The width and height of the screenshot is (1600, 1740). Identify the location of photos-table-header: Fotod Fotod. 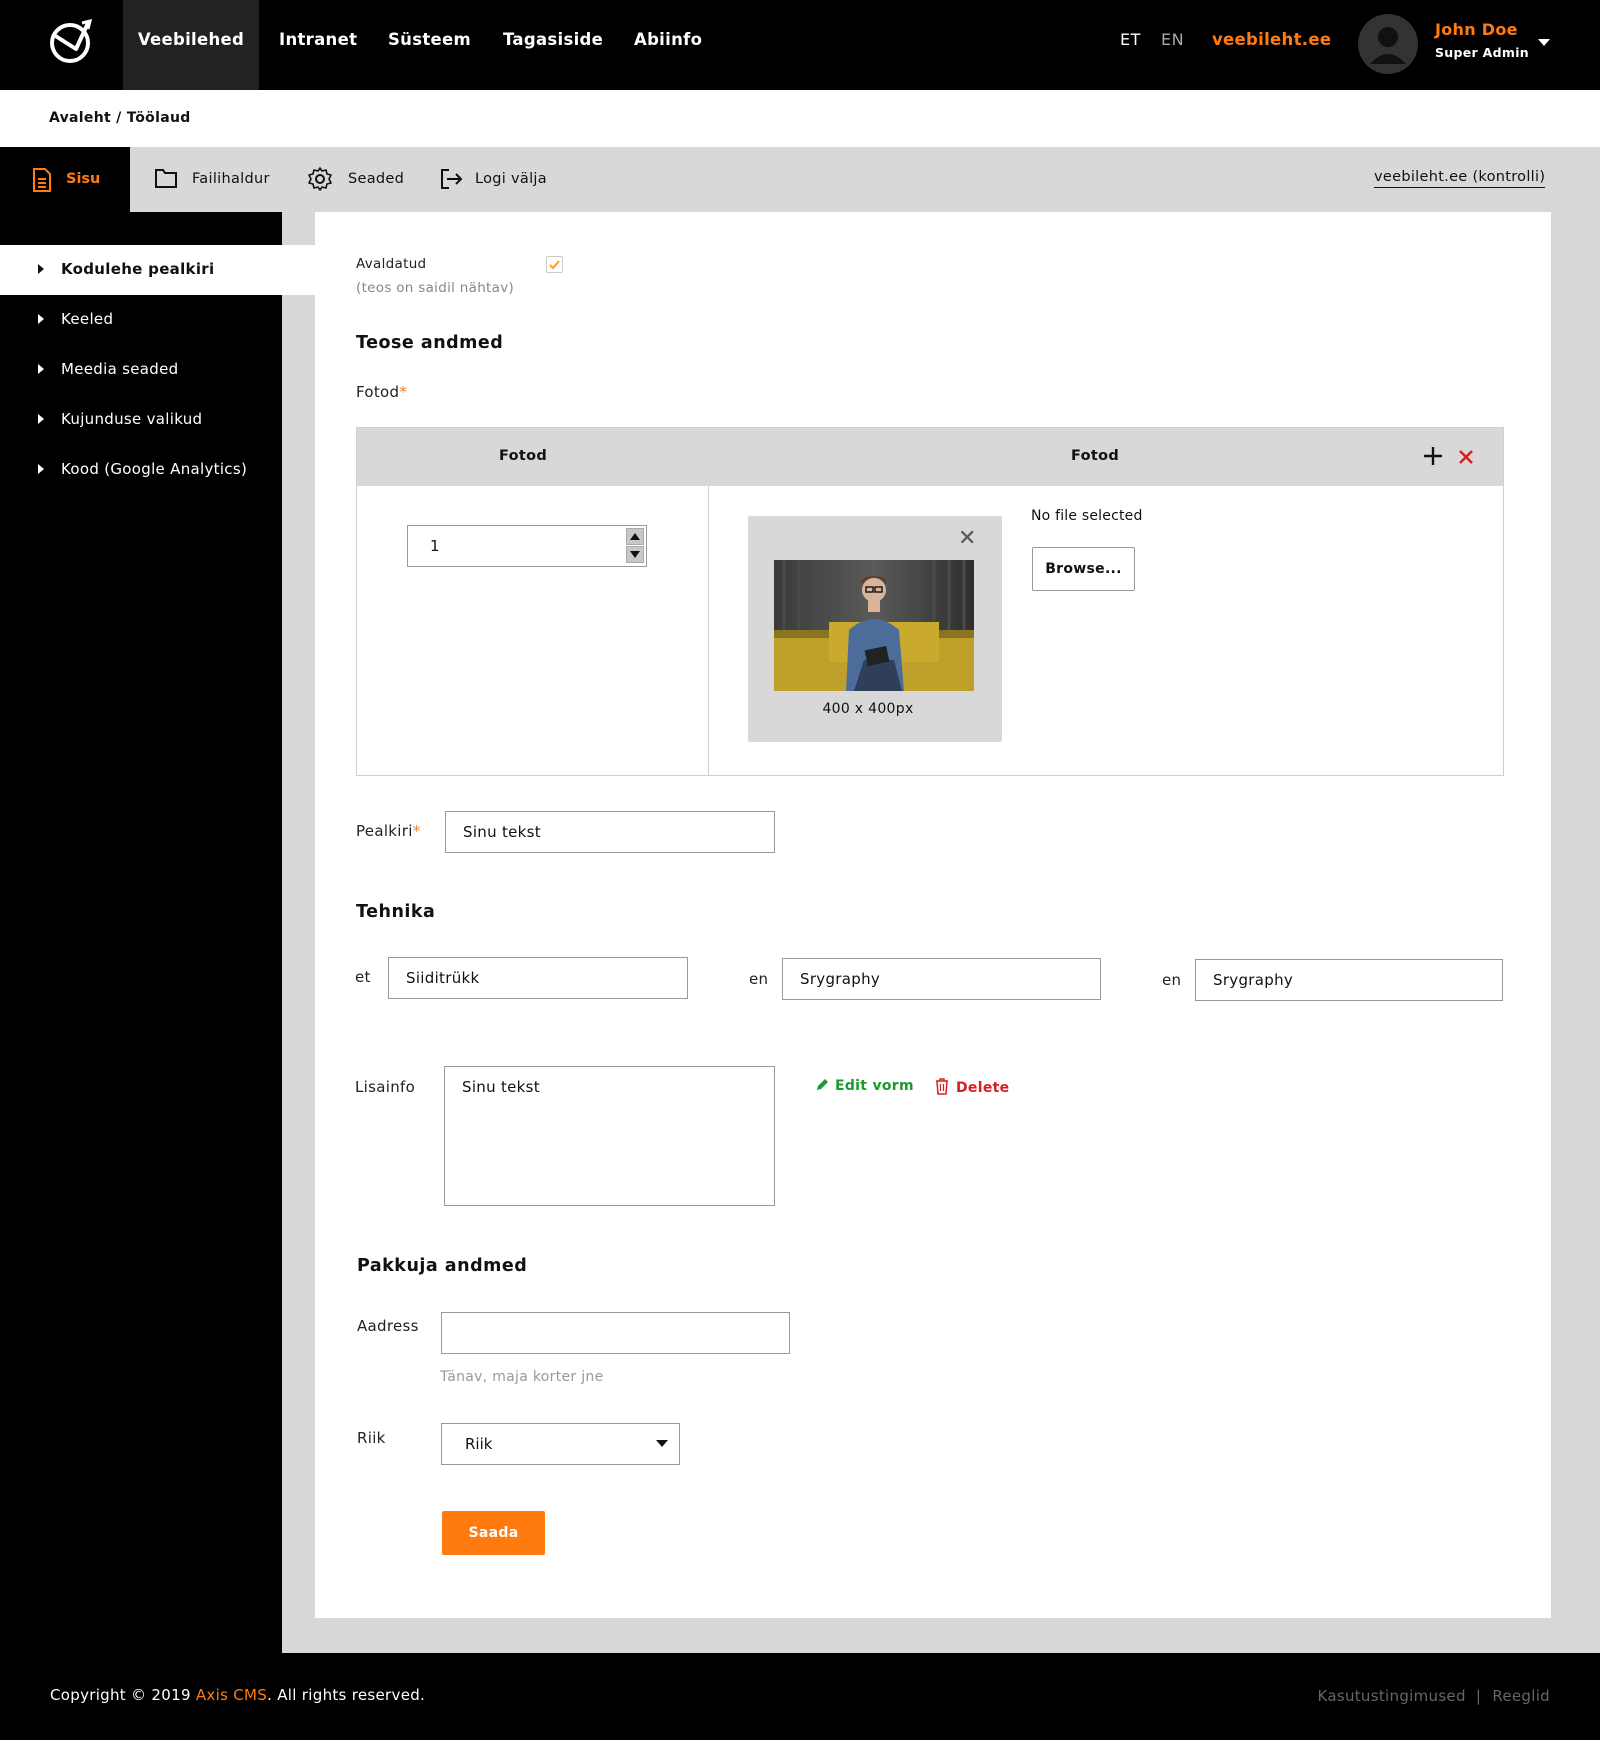
(930, 457).